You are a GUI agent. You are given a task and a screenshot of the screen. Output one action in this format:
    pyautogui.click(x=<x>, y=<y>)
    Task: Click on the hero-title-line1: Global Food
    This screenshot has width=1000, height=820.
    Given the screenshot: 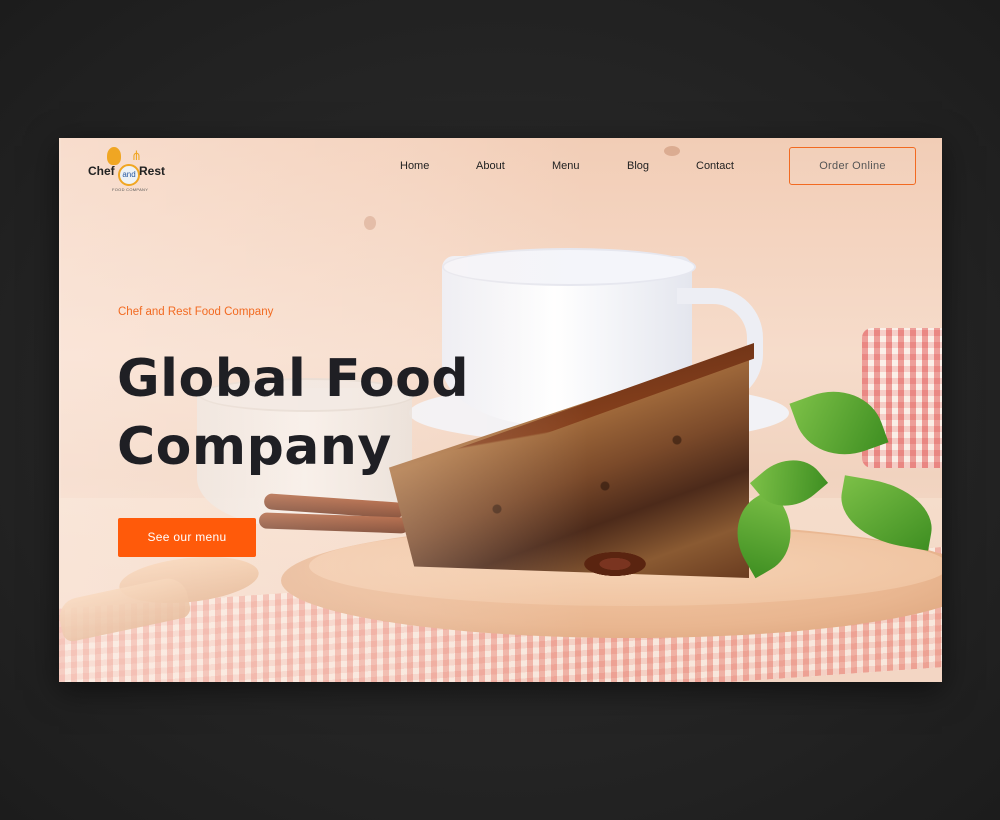 What is the action you would take?
    pyautogui.click(x=293, y=379)
    